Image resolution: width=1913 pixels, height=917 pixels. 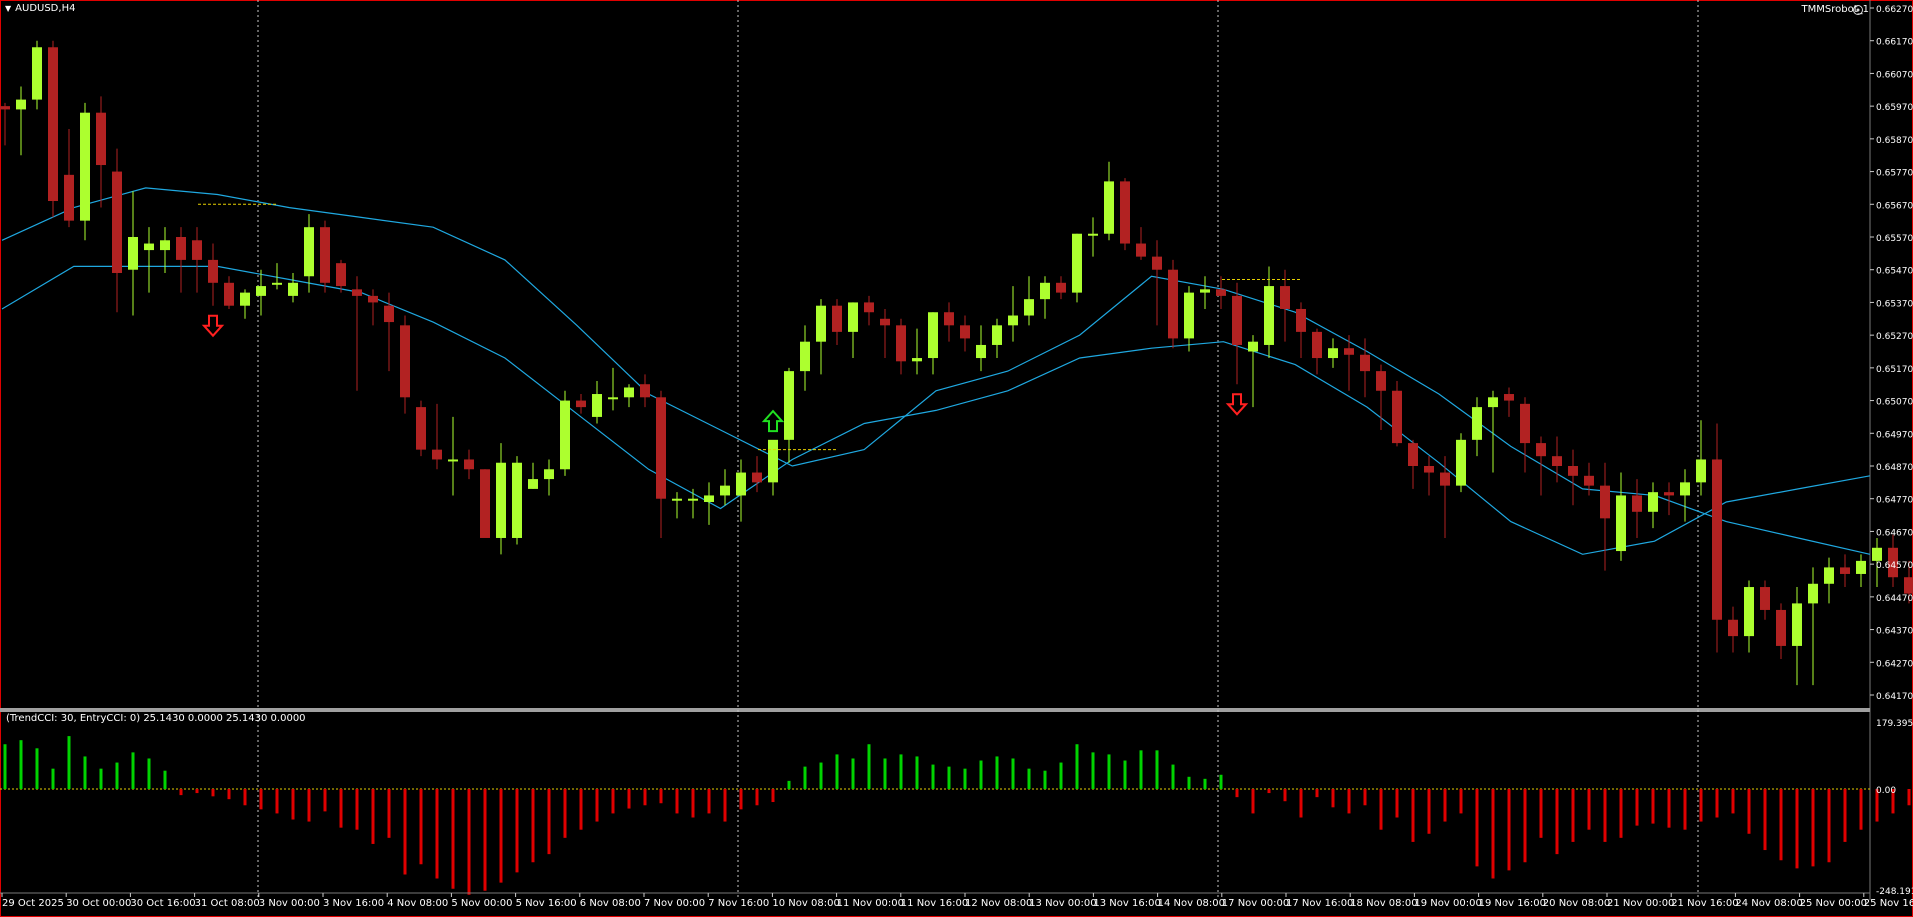 I want to click on dropdown-arrow-icon: ▼, so click(x=8, y=8).